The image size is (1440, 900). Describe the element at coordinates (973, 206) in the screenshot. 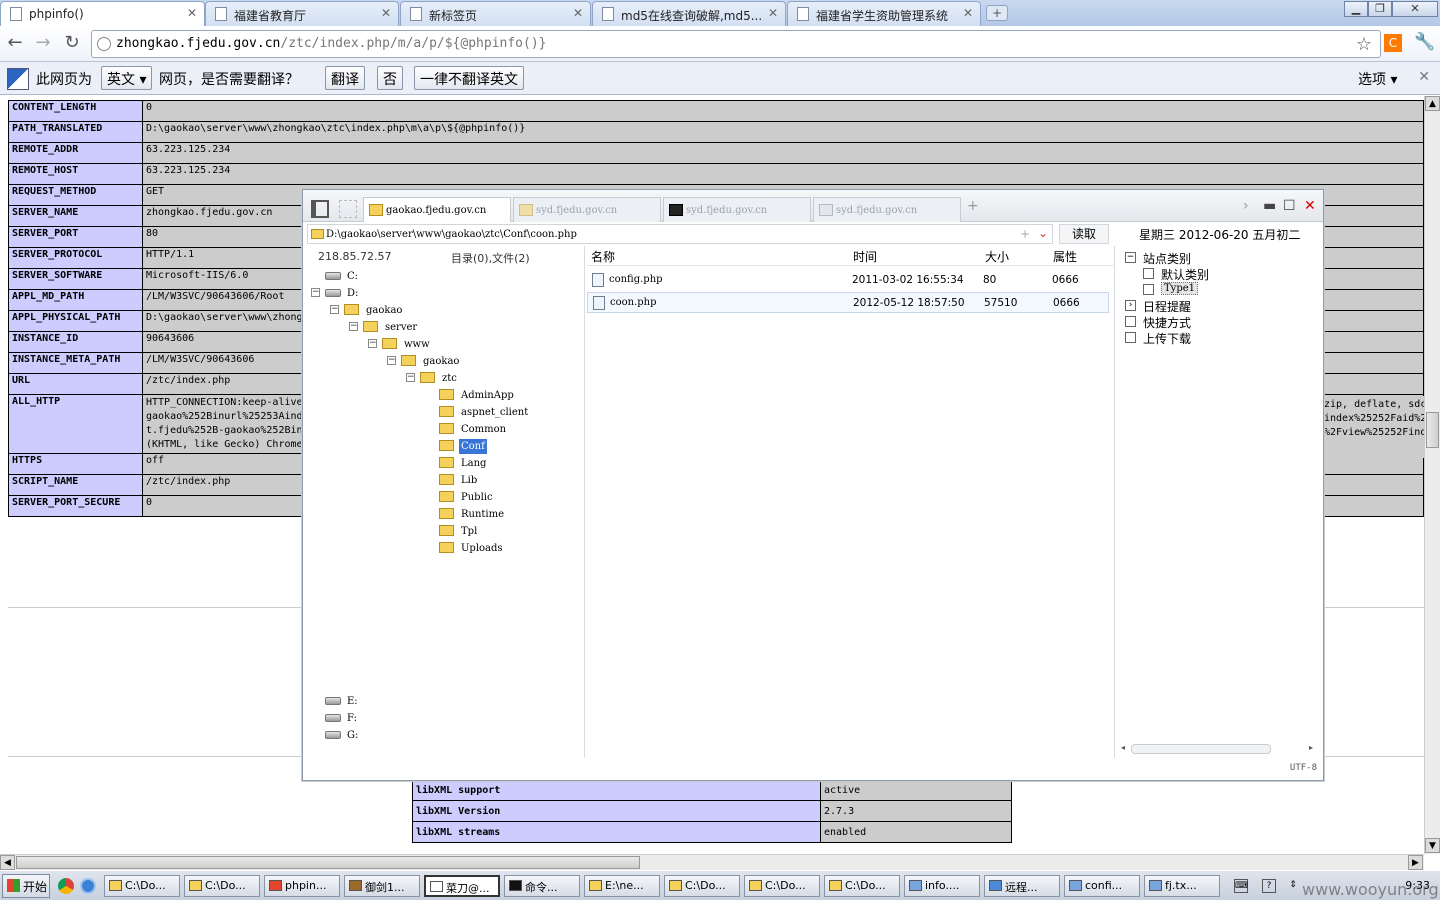

I see `add-tab-icon: +` at that location.